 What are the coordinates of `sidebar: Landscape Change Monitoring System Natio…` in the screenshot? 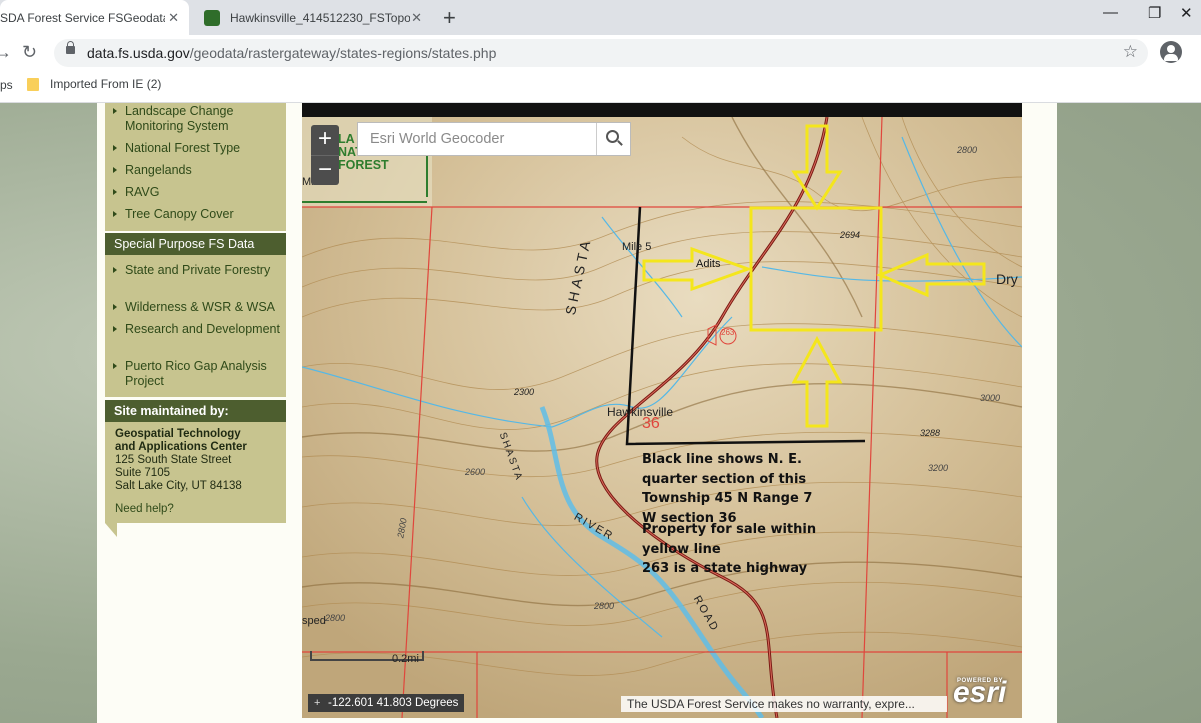 It's located at (195, 320).